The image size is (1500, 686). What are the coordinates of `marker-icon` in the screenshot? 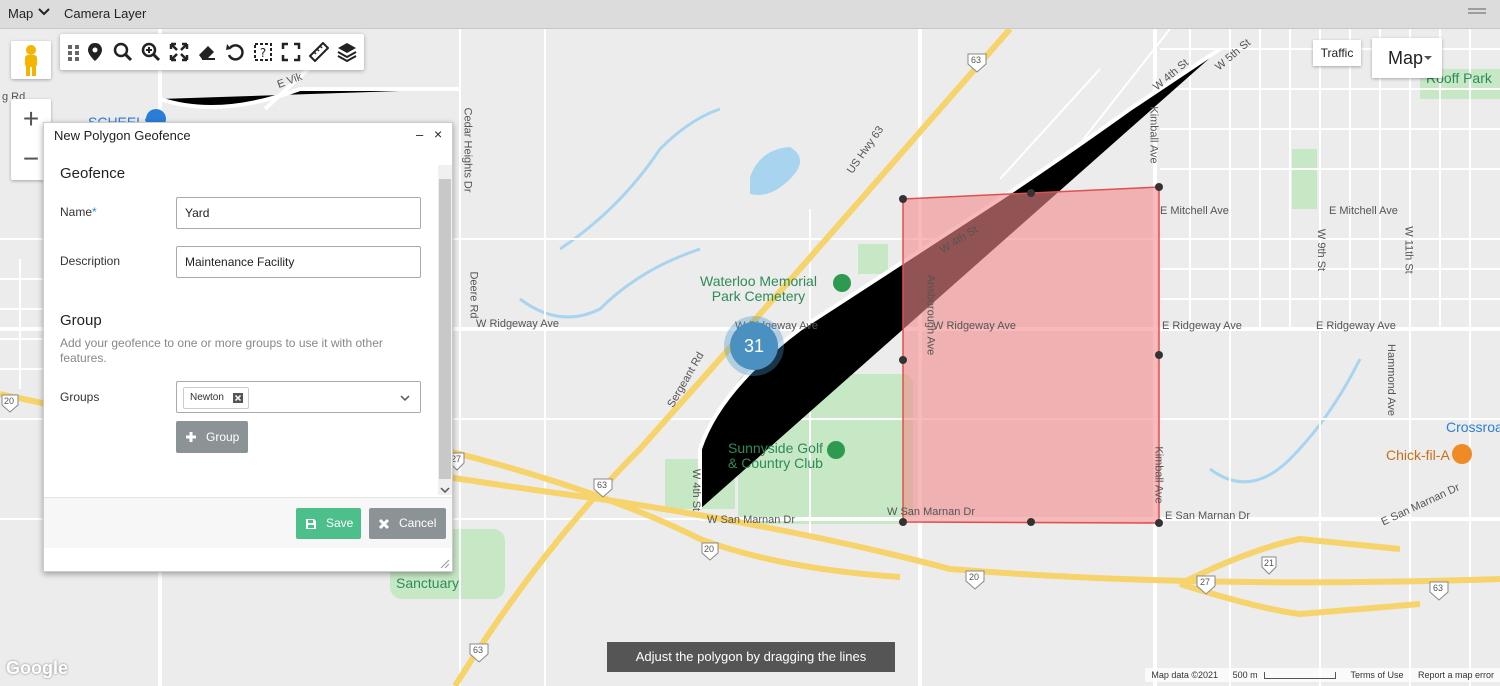 It's located at (95, 52).